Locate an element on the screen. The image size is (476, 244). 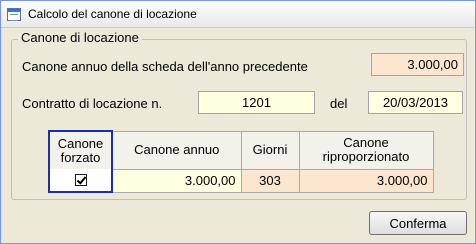
forced-checkbox is located at coordinates (80, 180).